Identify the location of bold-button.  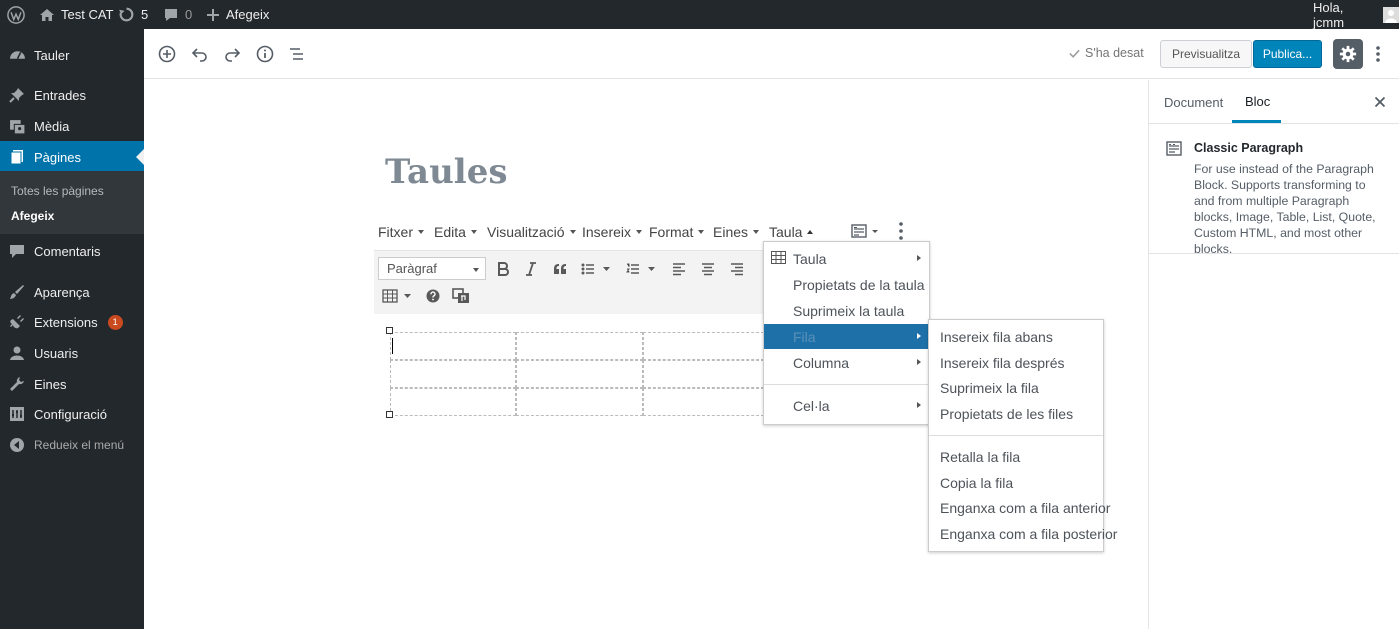
(503, 269).